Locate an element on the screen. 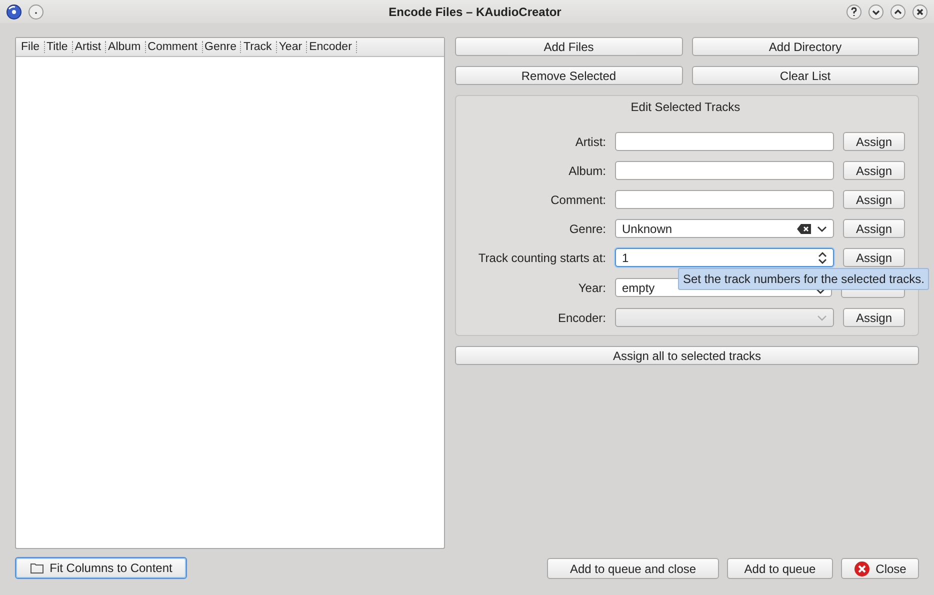 The height and width of the screenshot is (595, 934). group-title: Edit Selected Tracks is located at coordinates (685, 107).